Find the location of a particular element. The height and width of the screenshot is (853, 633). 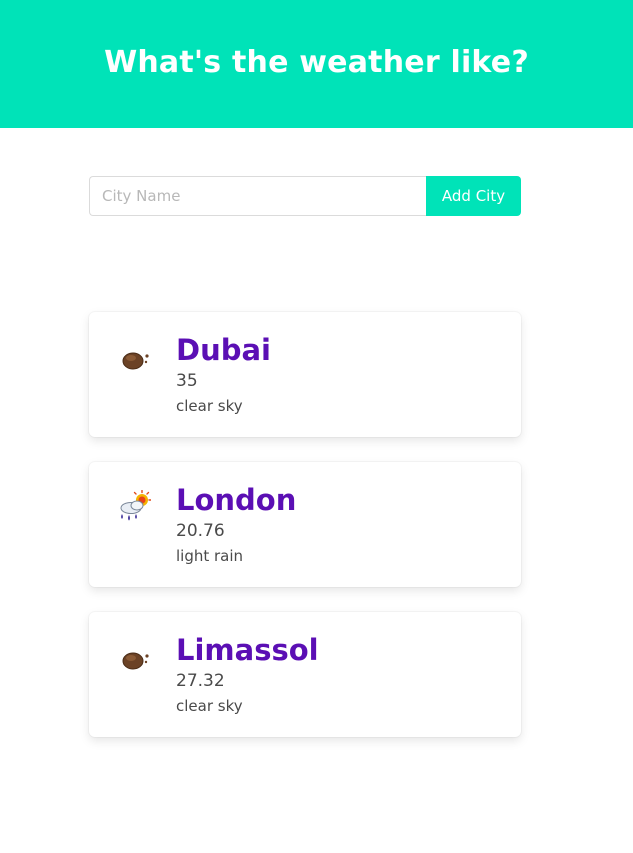

city-name: Dubai is located at coordinates (223, 350).